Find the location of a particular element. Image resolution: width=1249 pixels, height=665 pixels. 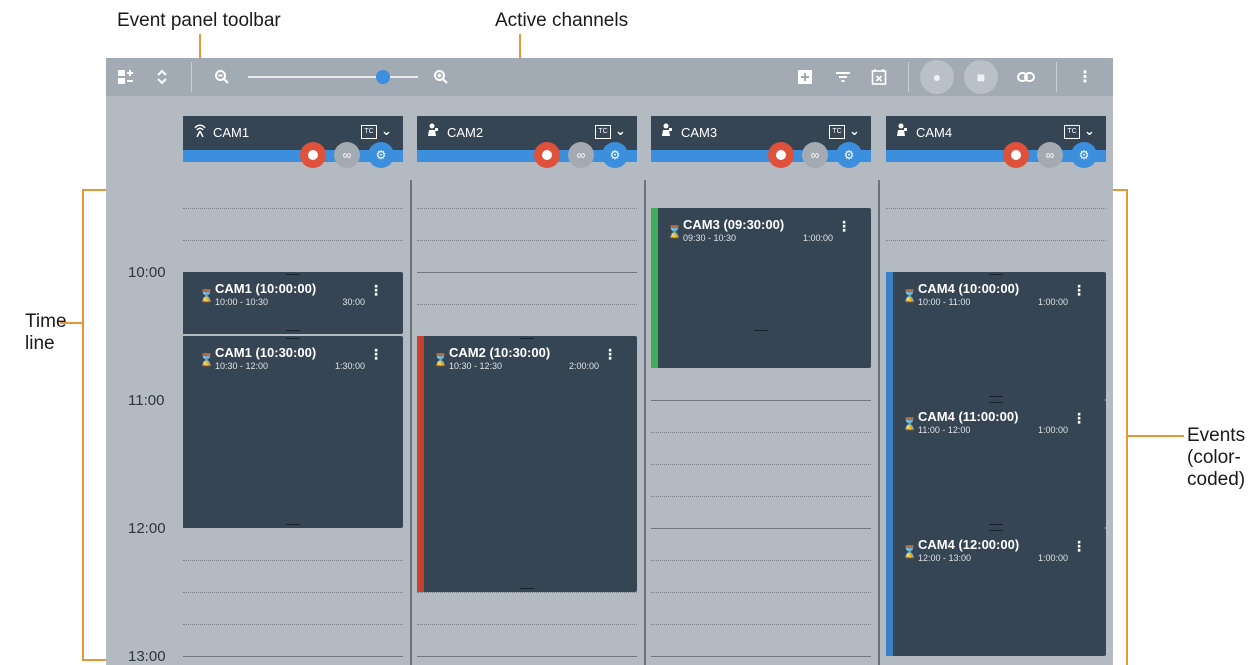

time-label: 10:00 is located at coordinates (147, 272).